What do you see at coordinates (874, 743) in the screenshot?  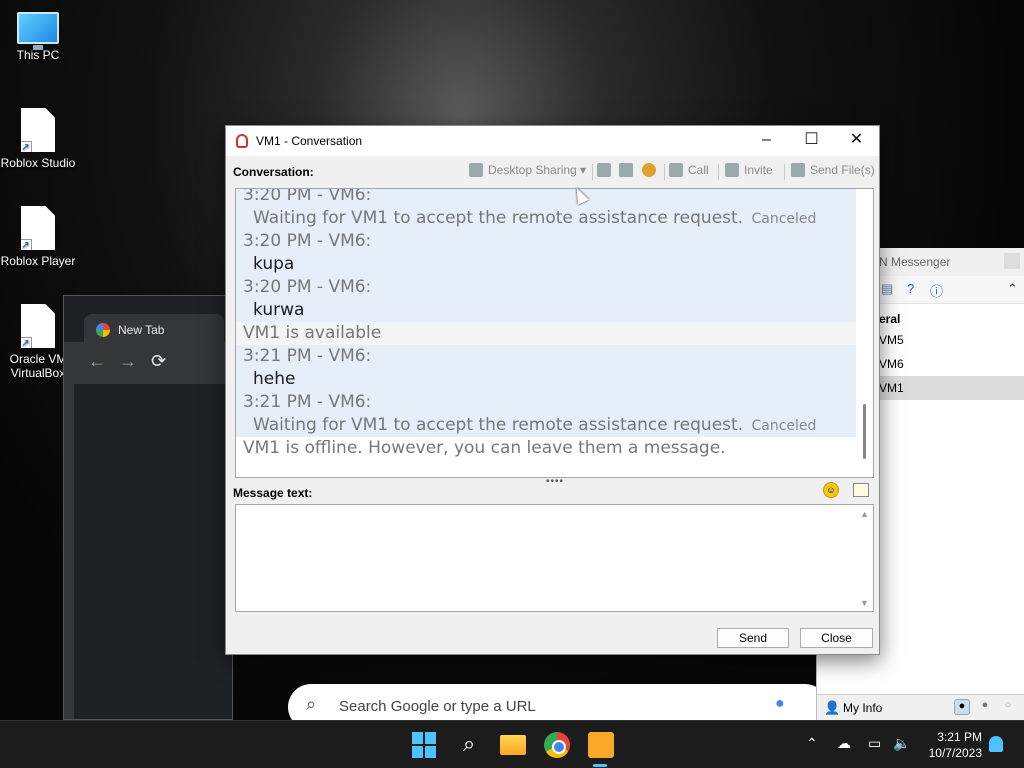 I see `network-icon: ▭` at bounding box center [874, 743].